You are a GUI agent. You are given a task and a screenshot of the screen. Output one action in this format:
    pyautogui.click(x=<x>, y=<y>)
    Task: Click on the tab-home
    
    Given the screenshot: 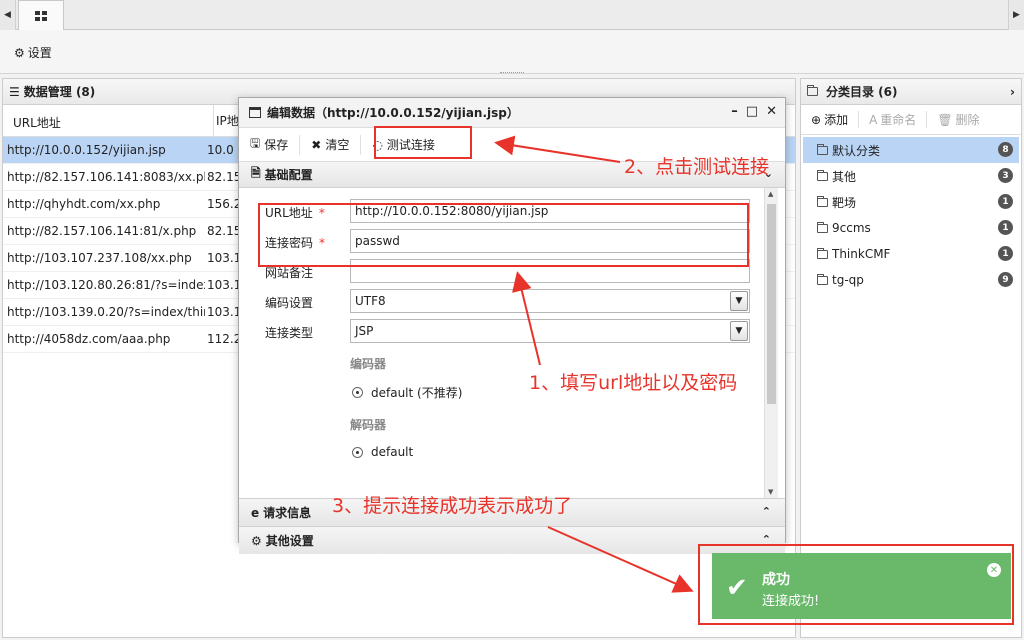 What is the action you would take?
    pyautogui.click(x=41, y=15)
    